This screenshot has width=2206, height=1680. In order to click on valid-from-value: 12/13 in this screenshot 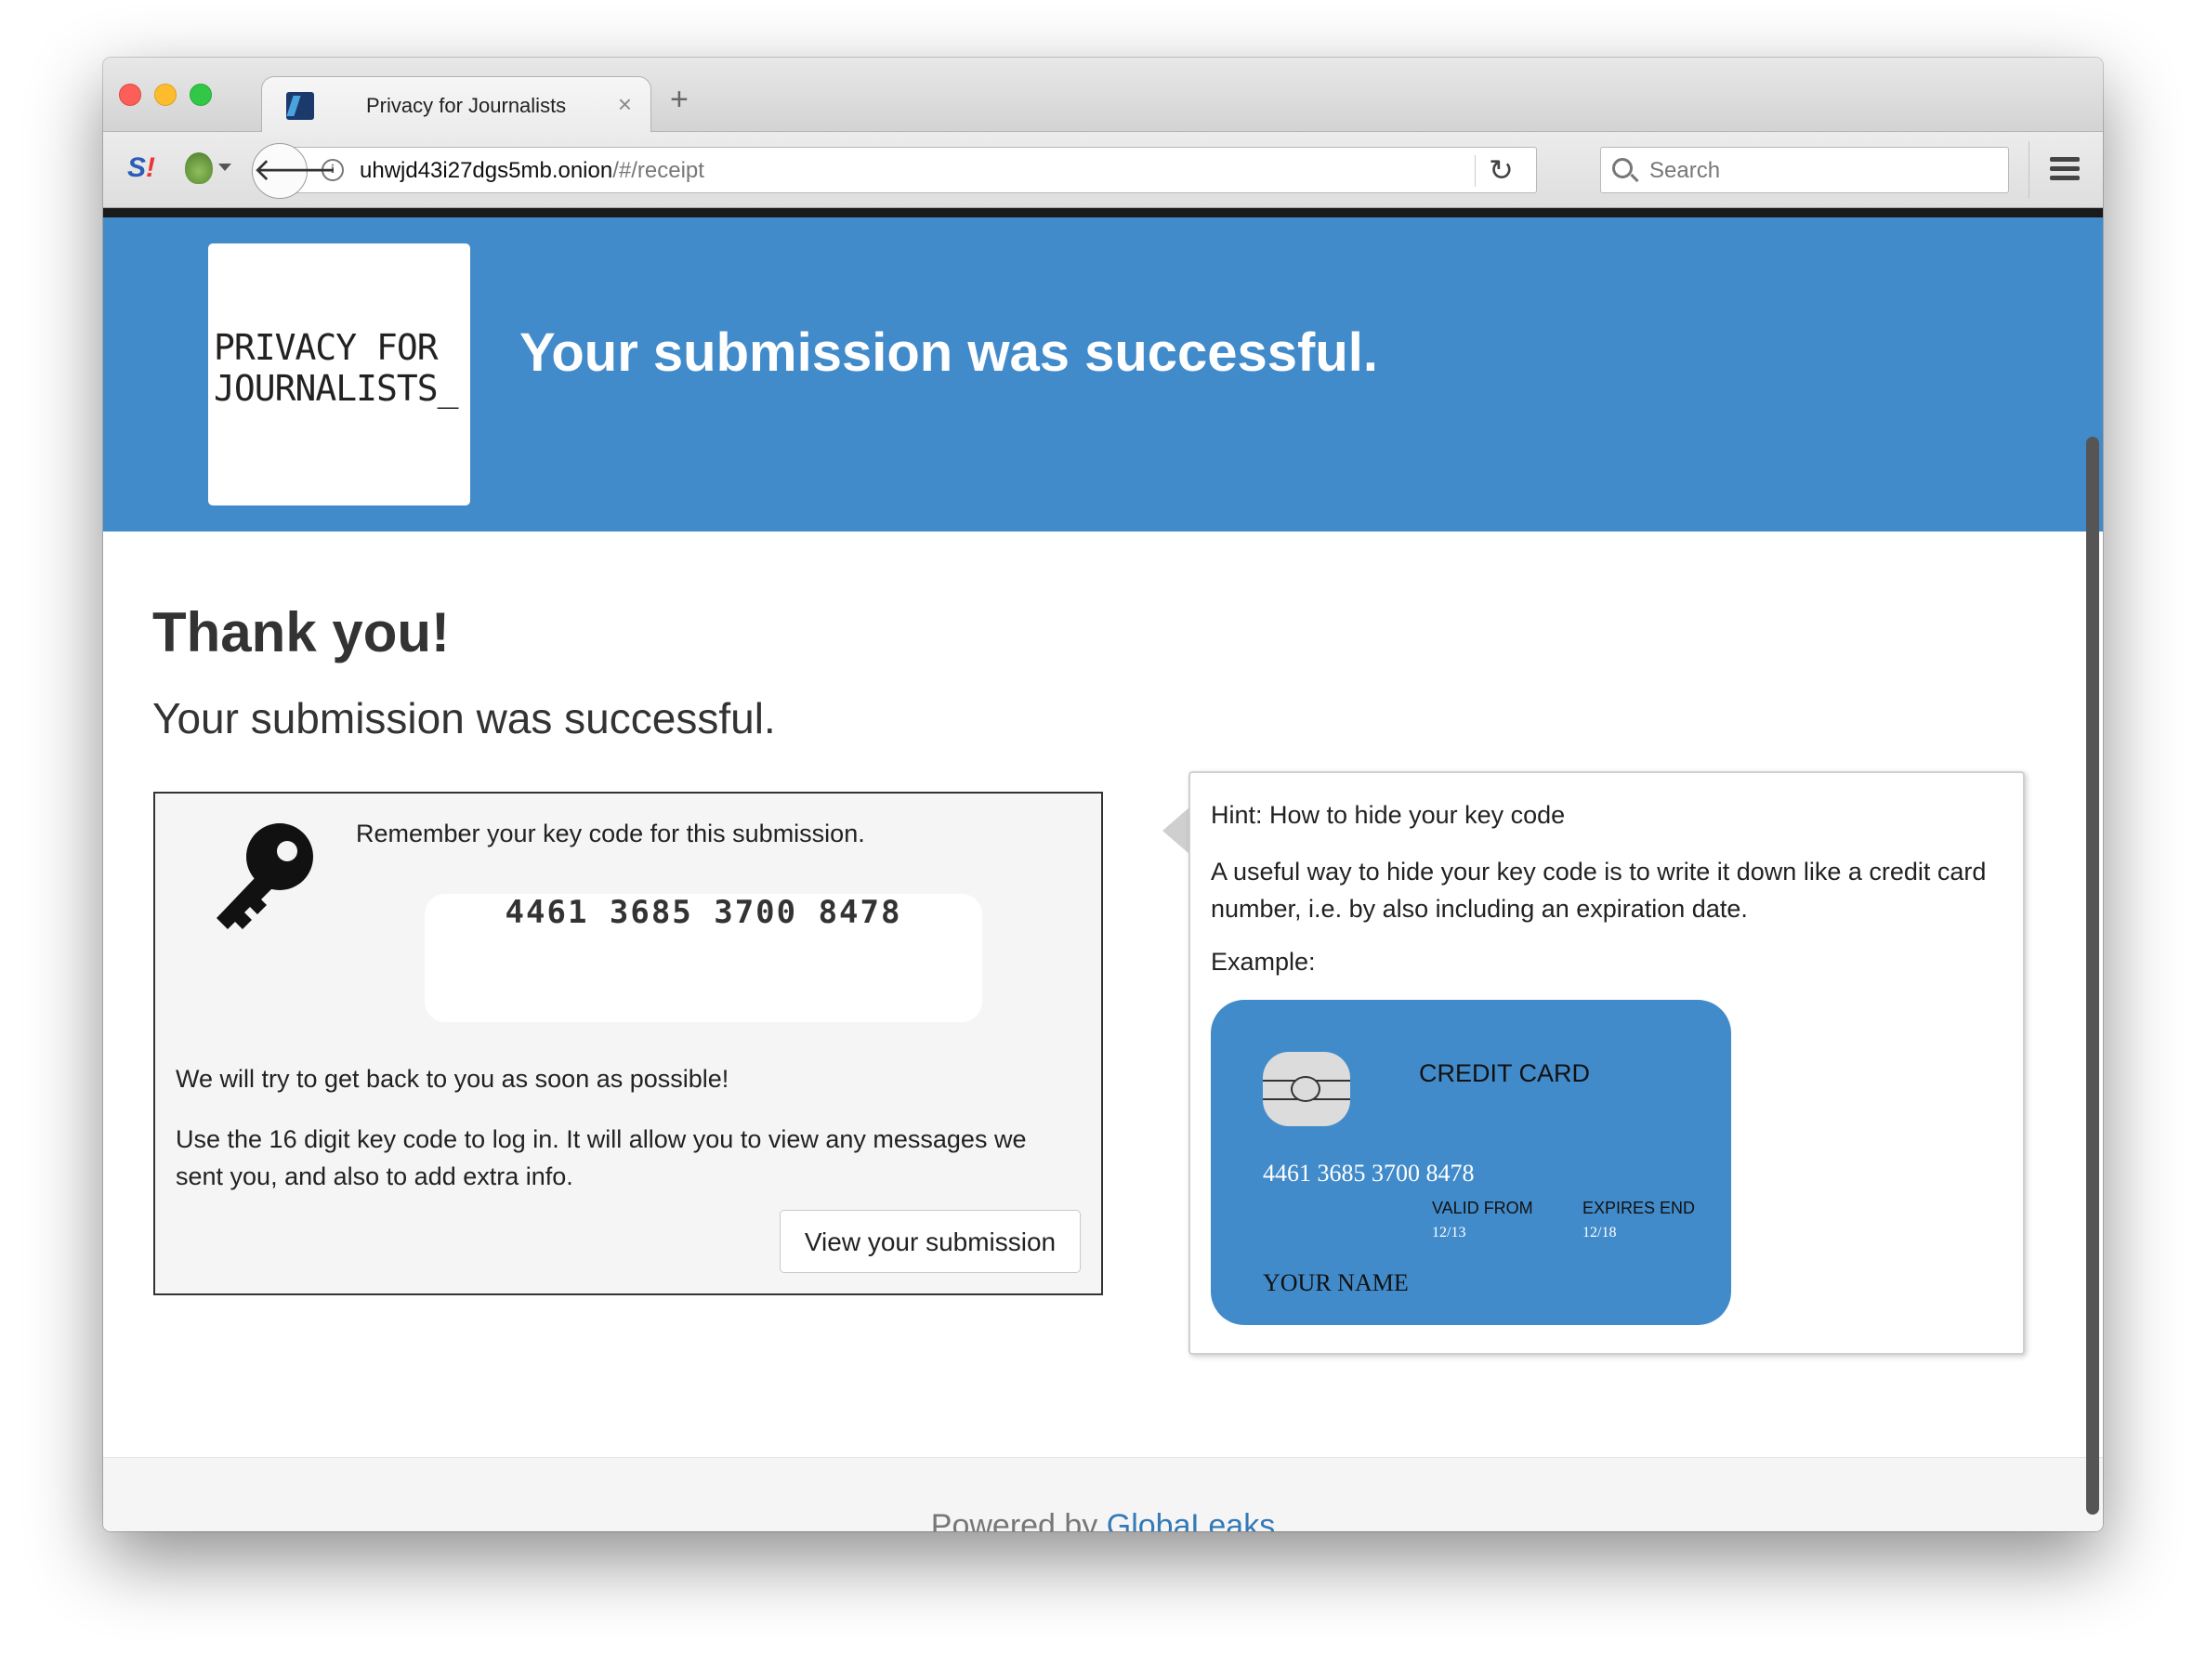, I will do `click(1449, 1232)`.